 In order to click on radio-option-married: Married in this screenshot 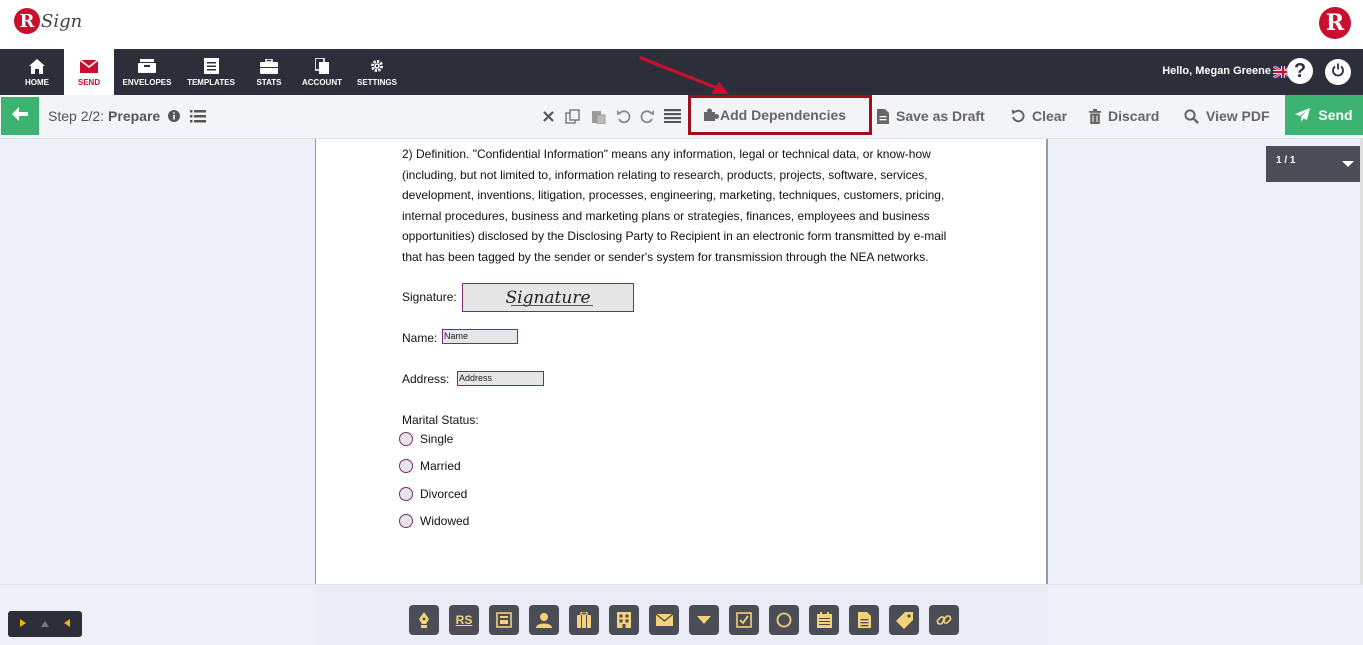, I will do `click(430, 466)`.